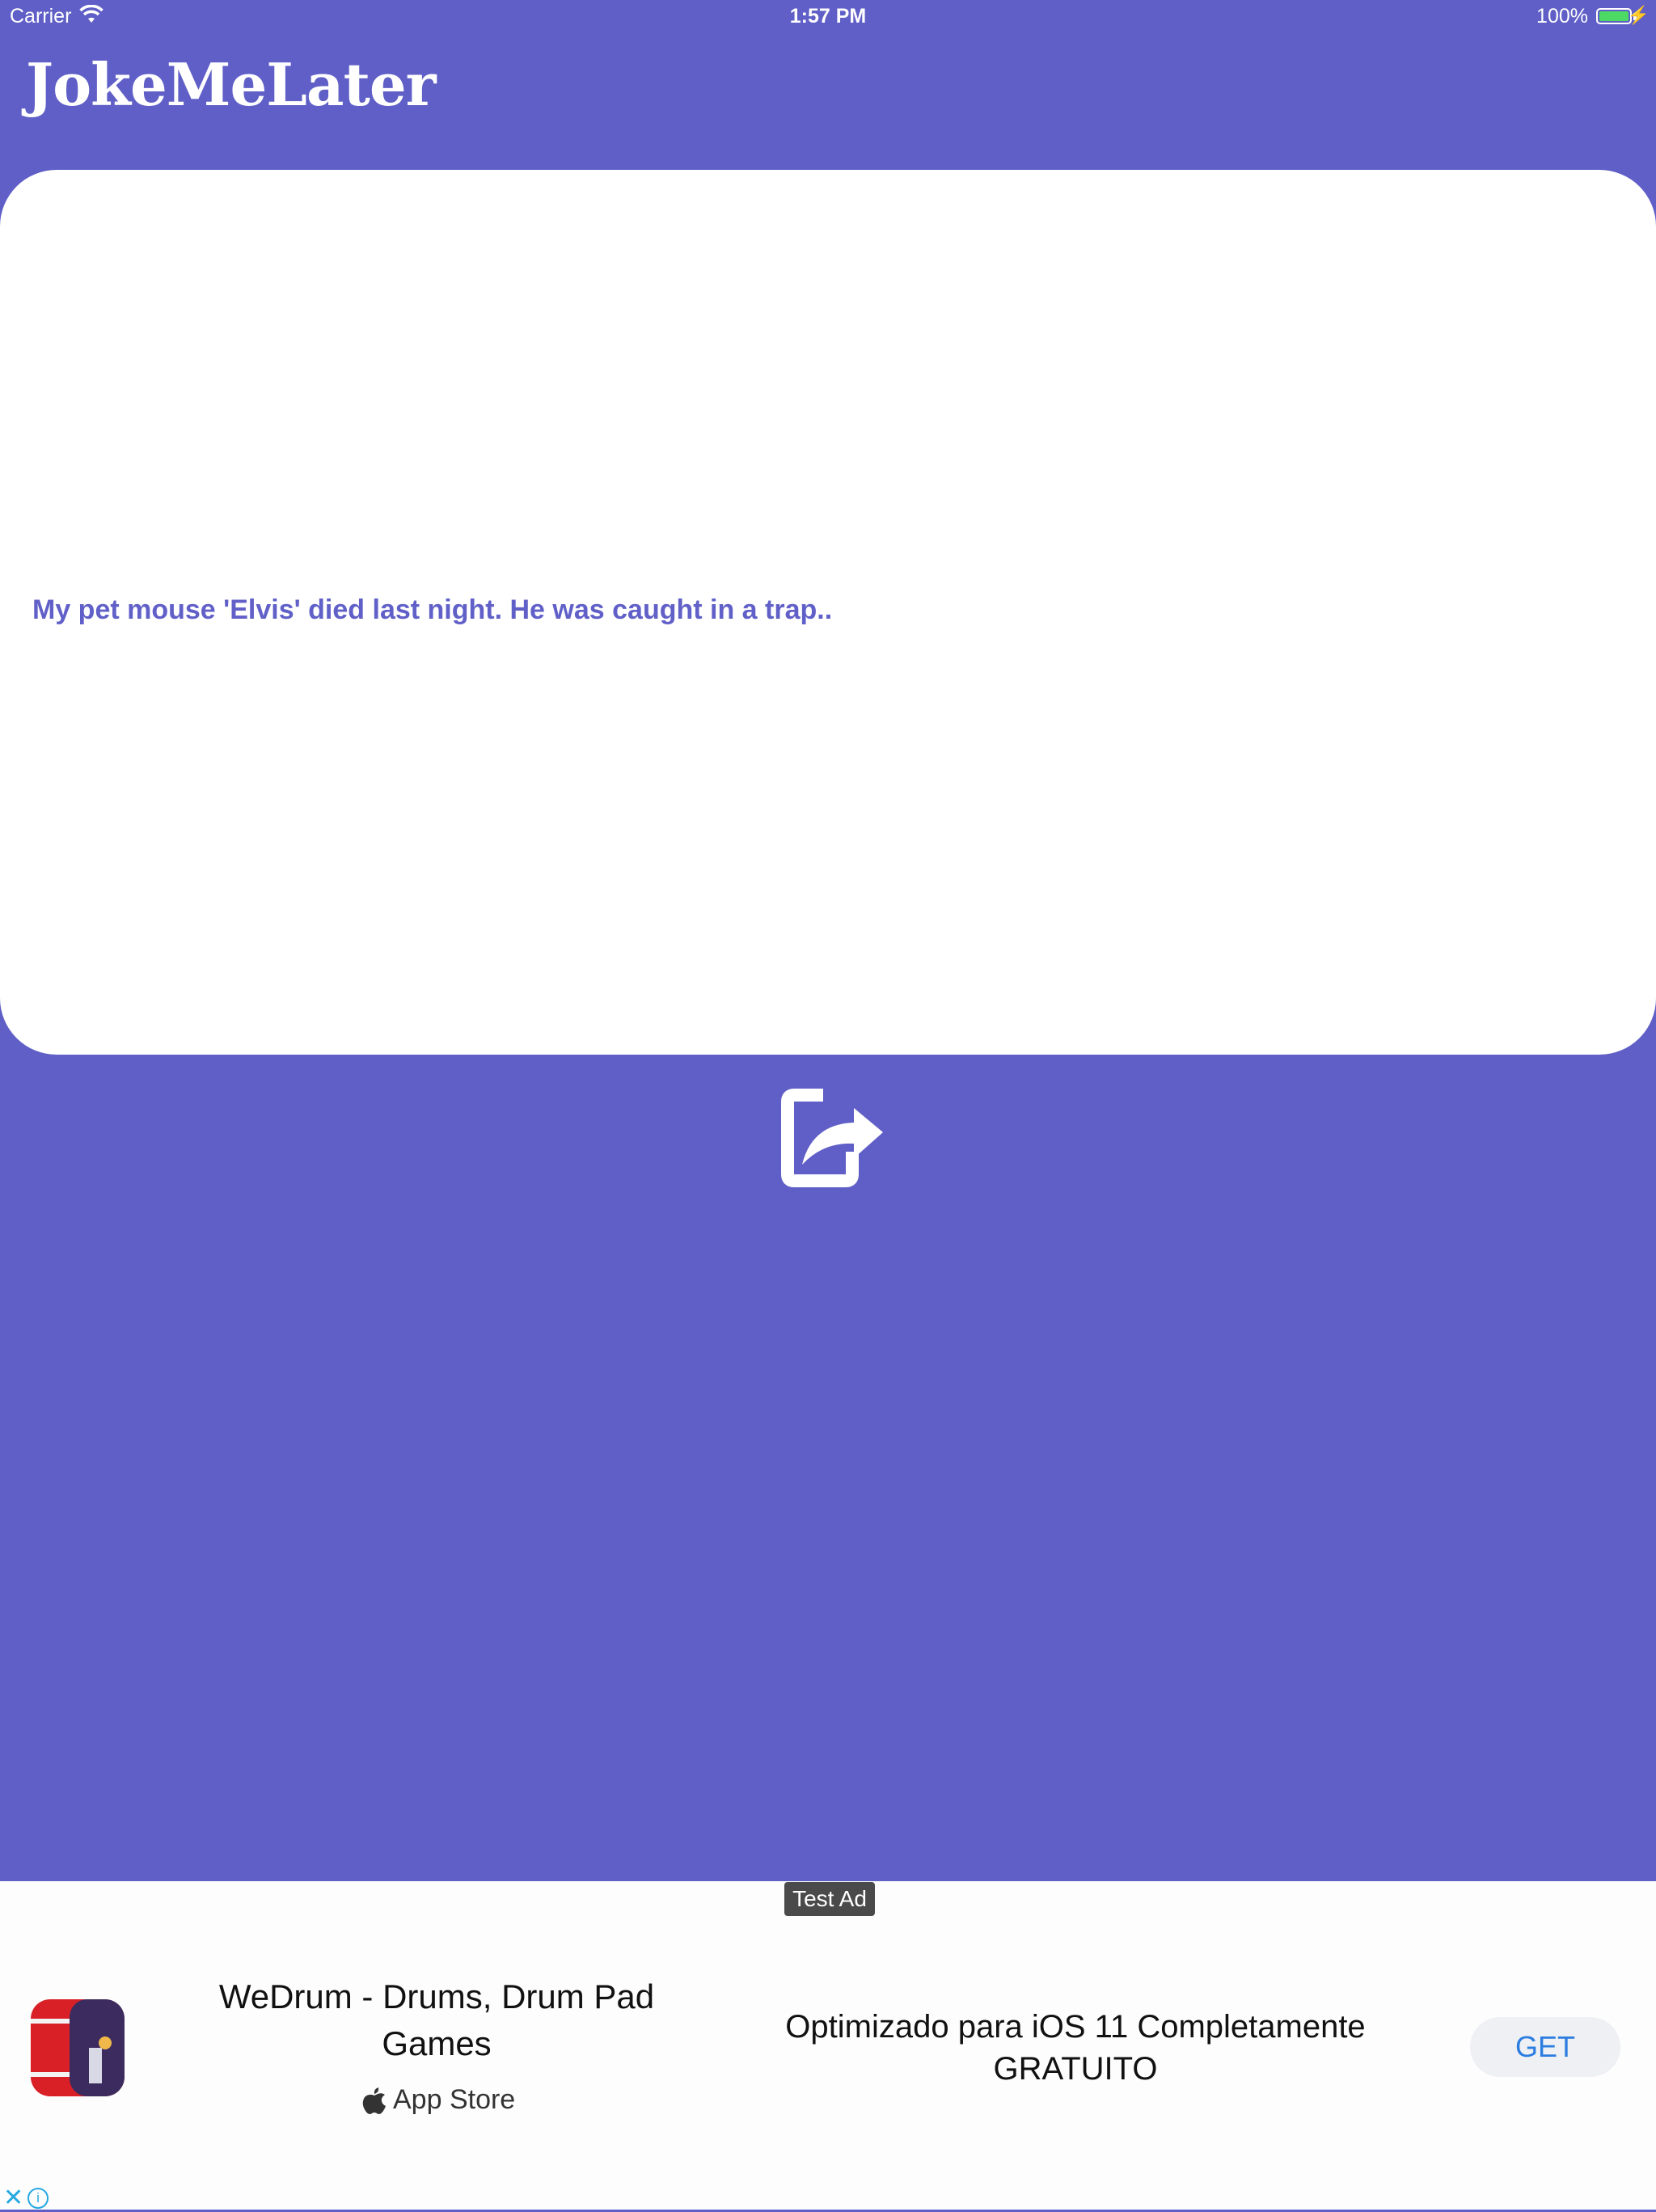 Image resolution: width=1656 pixels, height=2212 pixels. I want to click on share-icon, so click(832, 1138).